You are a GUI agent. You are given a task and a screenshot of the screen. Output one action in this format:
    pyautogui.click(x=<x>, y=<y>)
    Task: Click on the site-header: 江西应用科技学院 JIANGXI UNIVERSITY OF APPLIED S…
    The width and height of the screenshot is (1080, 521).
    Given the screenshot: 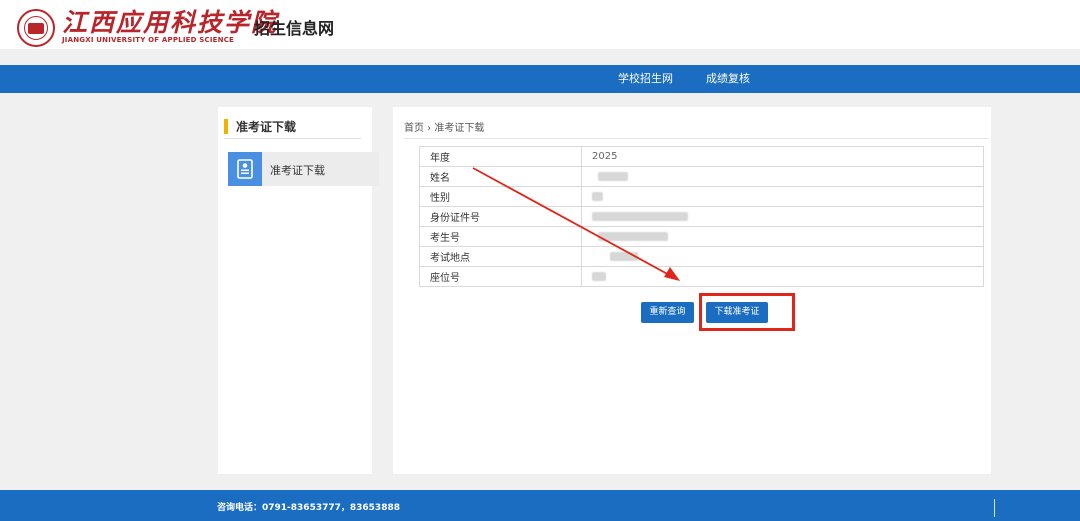 What is the action you would take?
    pyautogui.click(x=540, y=24)
    